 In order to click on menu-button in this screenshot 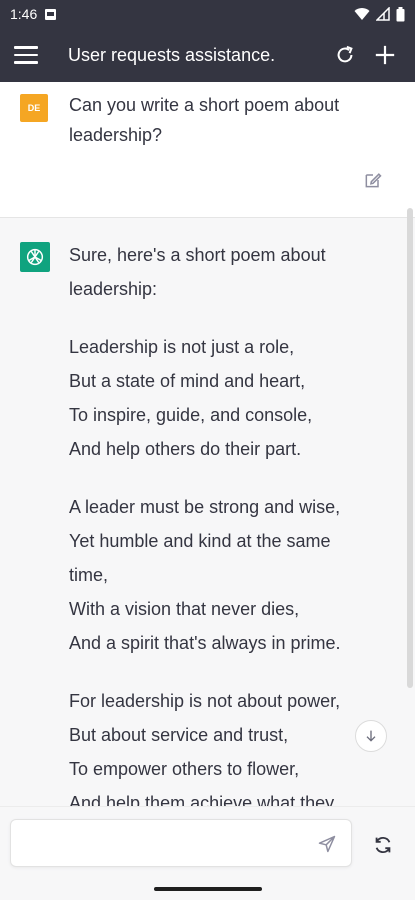, I will do `click(28, 55)`.